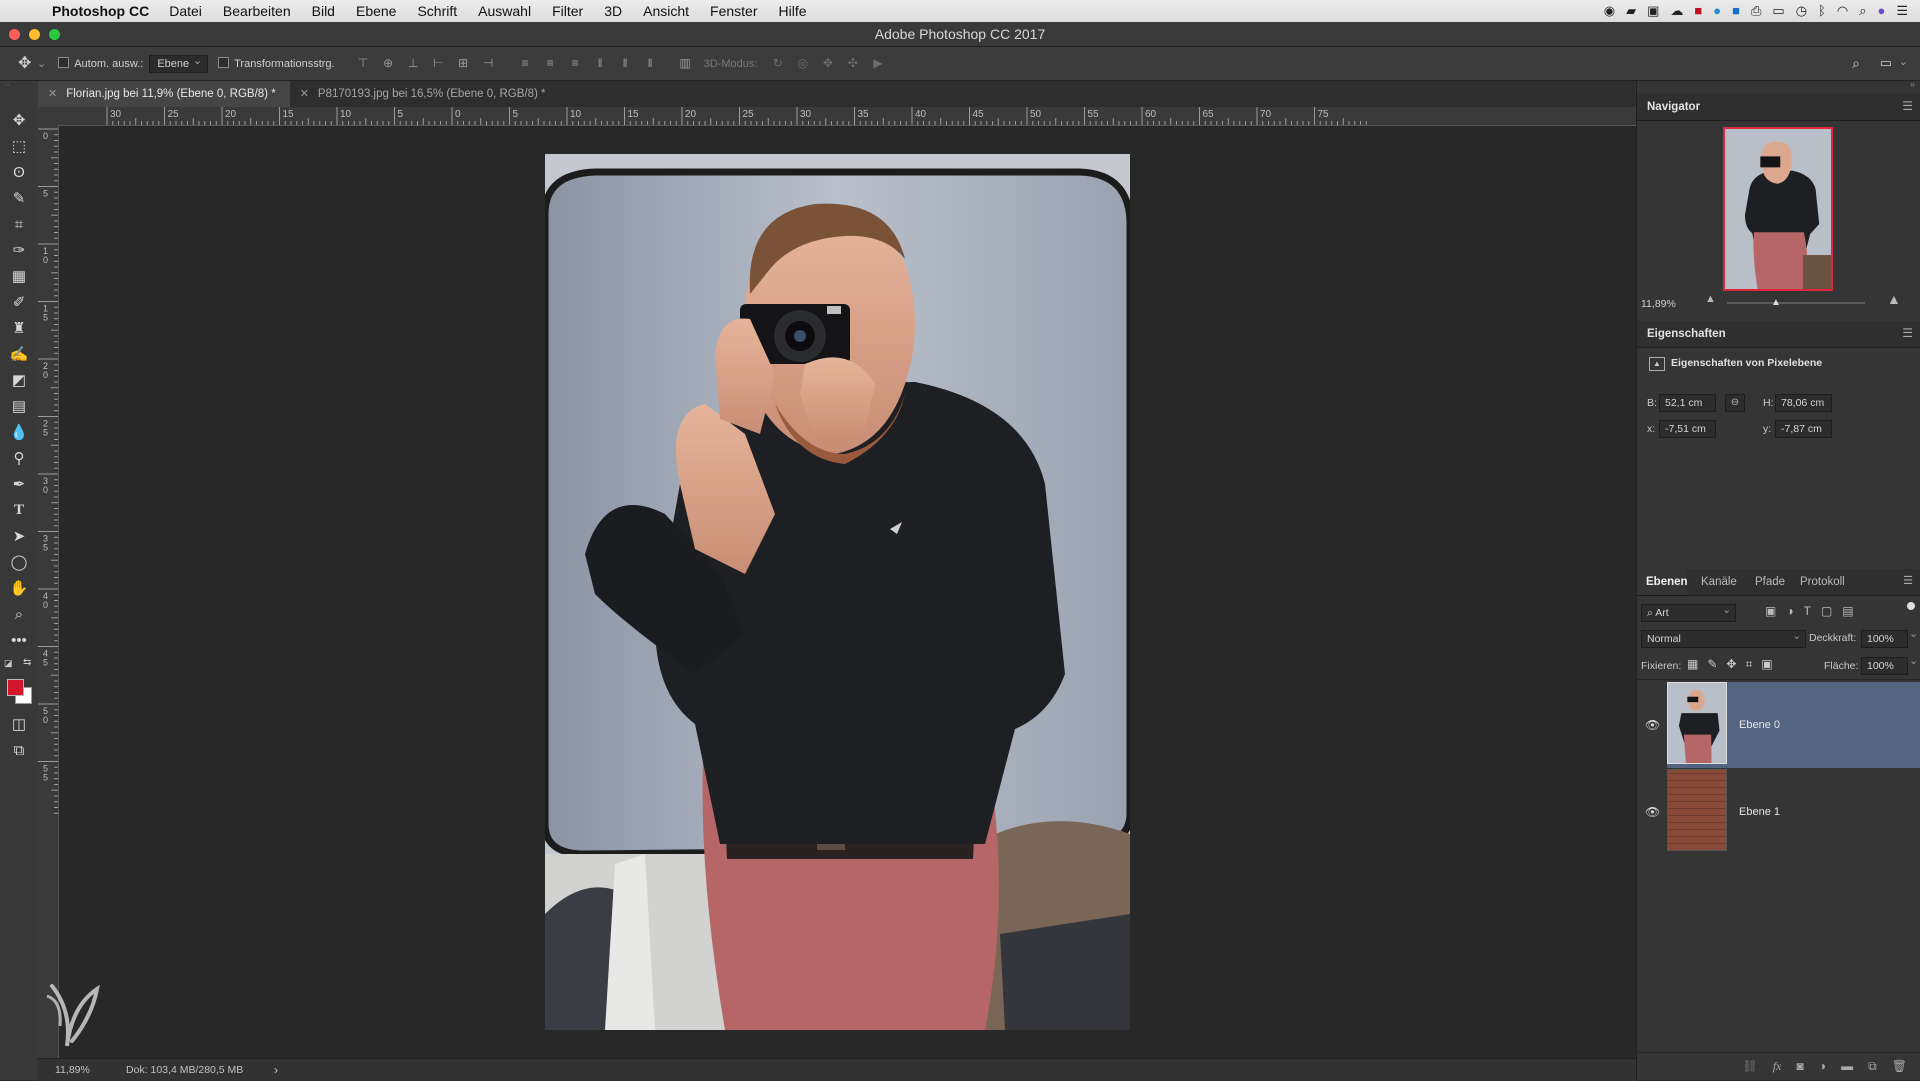 This screenshot has height=1081, width=1920. Describe the element at coordinates (1658, 304) in the screenshot. I see `navigator-zoom-value: 11,89%` at that location.